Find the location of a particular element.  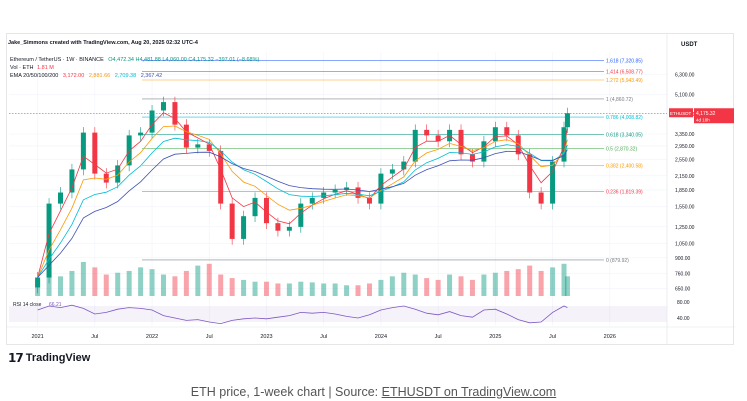

price-axis-tick: 5,100.00 is located at coordinates (685, 95).